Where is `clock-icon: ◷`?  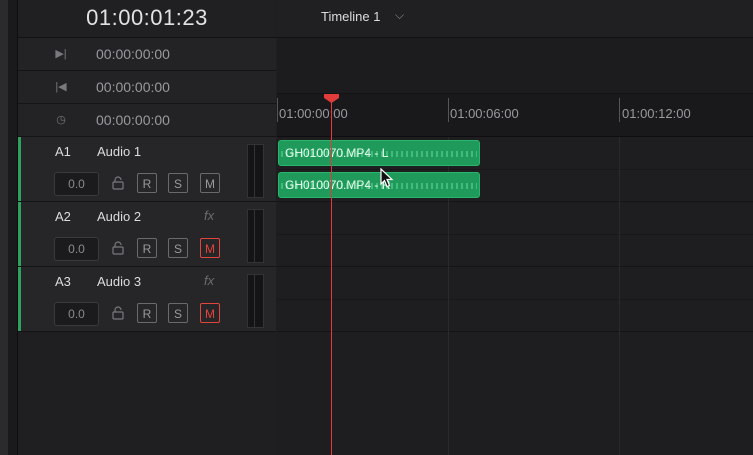 clock-icon: ◷ is located at coordinates (61, 120).